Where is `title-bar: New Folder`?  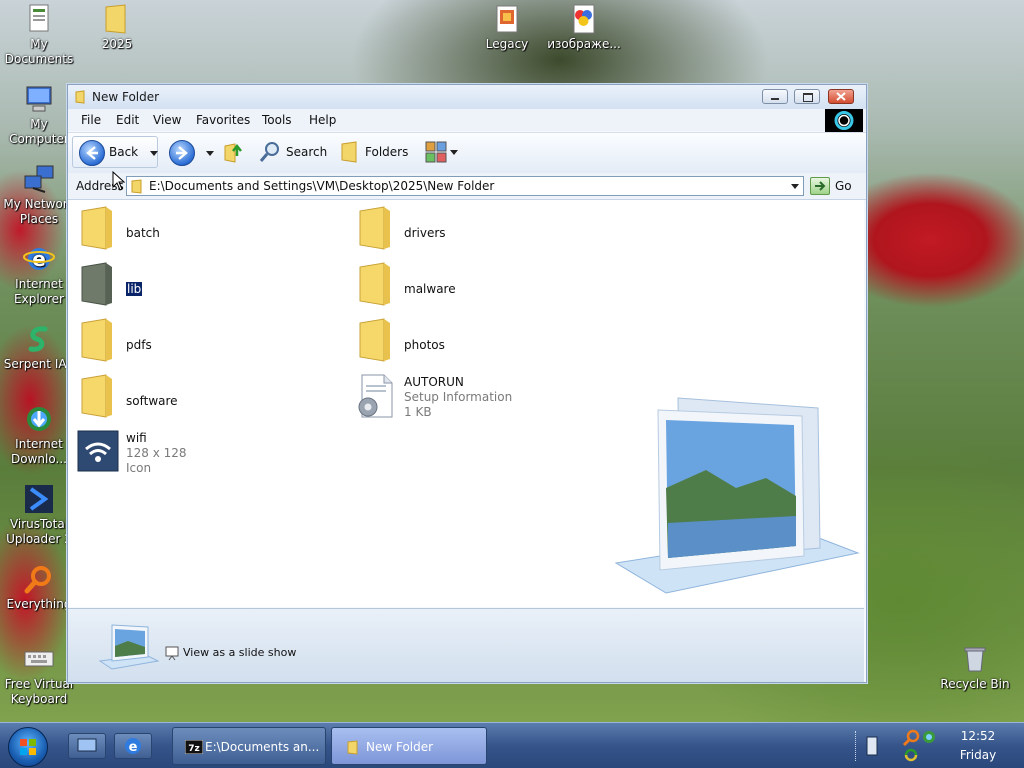
title-bar: New Folder is located at coordinates (467, 97).